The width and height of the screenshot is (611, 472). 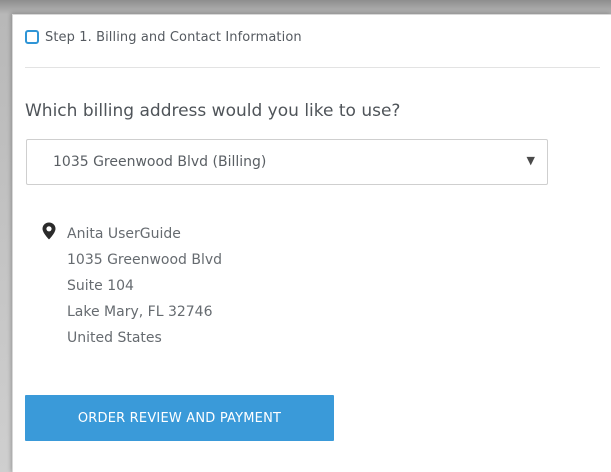 I want to click on order-review-and-payment-button: ORDER REVIEW AND PAYMENT, so click(x=179, y=418).